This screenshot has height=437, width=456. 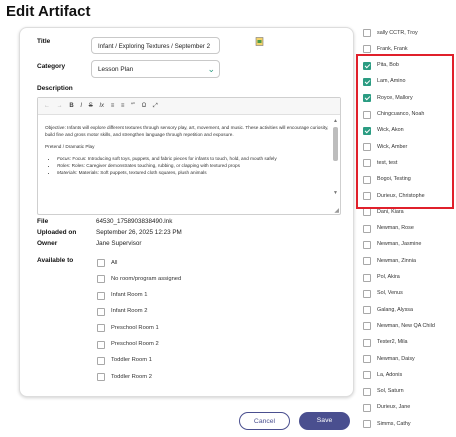 What do you see at coordinates (259, 41) in the screenshot?
I see `document-icon` at bounding box center [259, 41].